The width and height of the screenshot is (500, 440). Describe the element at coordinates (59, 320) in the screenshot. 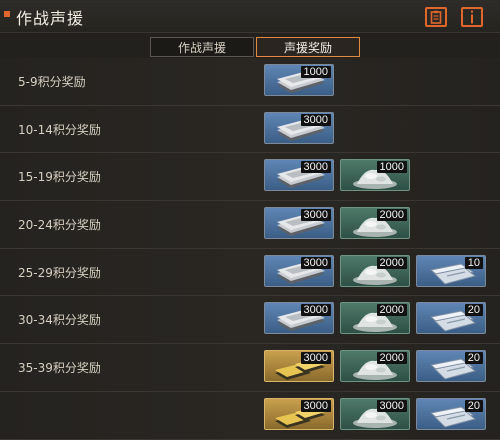

I see `reward-tier-label: 30-34积分奖励` at that location.